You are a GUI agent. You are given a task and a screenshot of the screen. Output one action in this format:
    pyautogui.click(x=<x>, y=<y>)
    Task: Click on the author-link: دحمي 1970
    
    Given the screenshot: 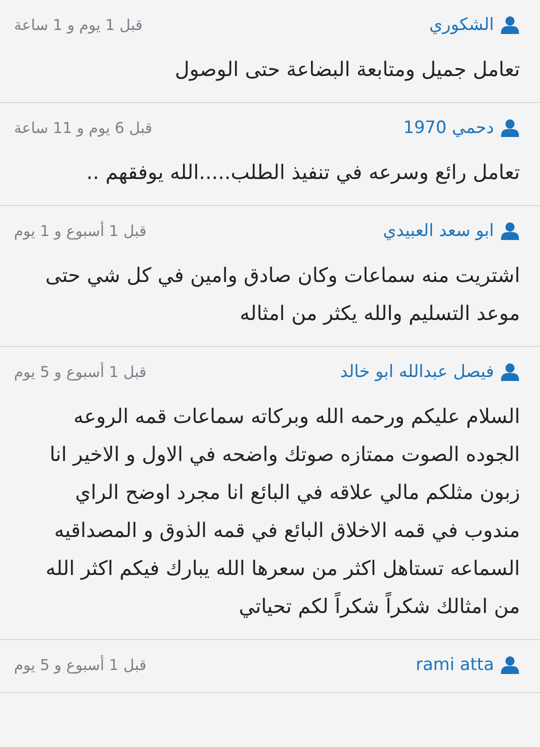 What is the action you would take?
    pyautogui.click(x=448, y=128)
    